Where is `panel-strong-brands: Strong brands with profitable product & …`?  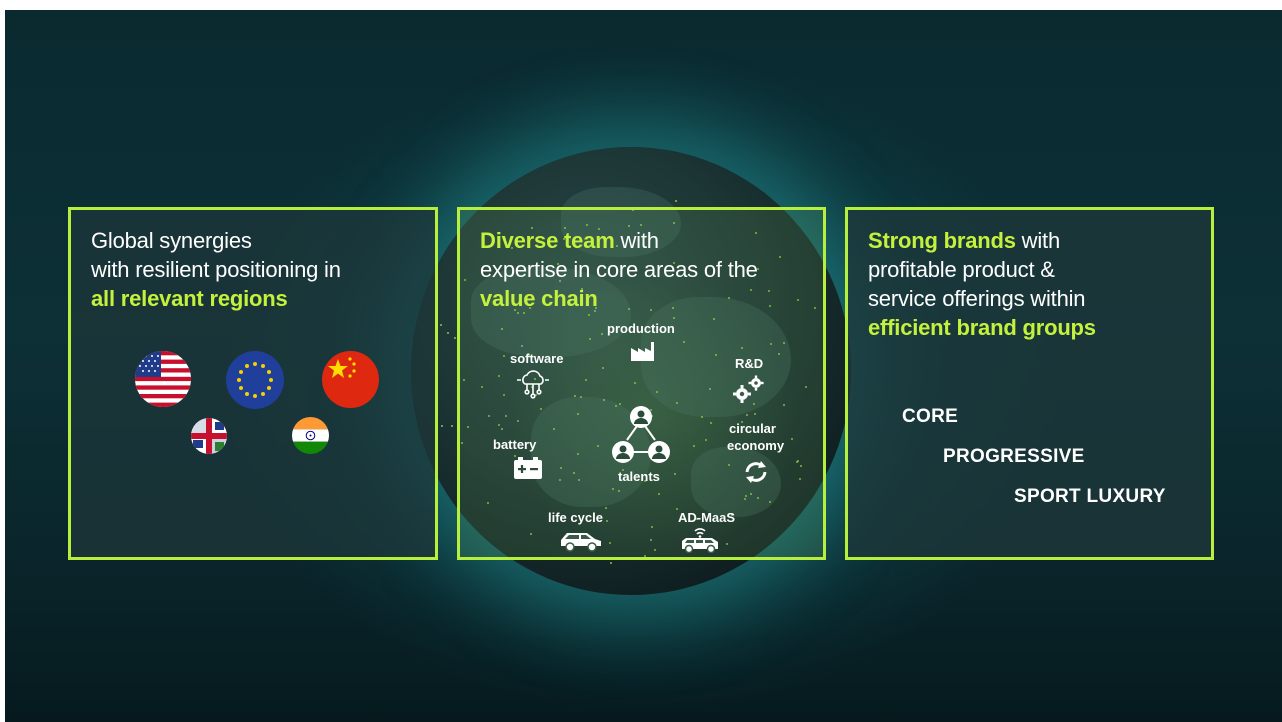 panel-strong-brands: Strong brands with profitable product & … is located at coordinates (1029, 383).